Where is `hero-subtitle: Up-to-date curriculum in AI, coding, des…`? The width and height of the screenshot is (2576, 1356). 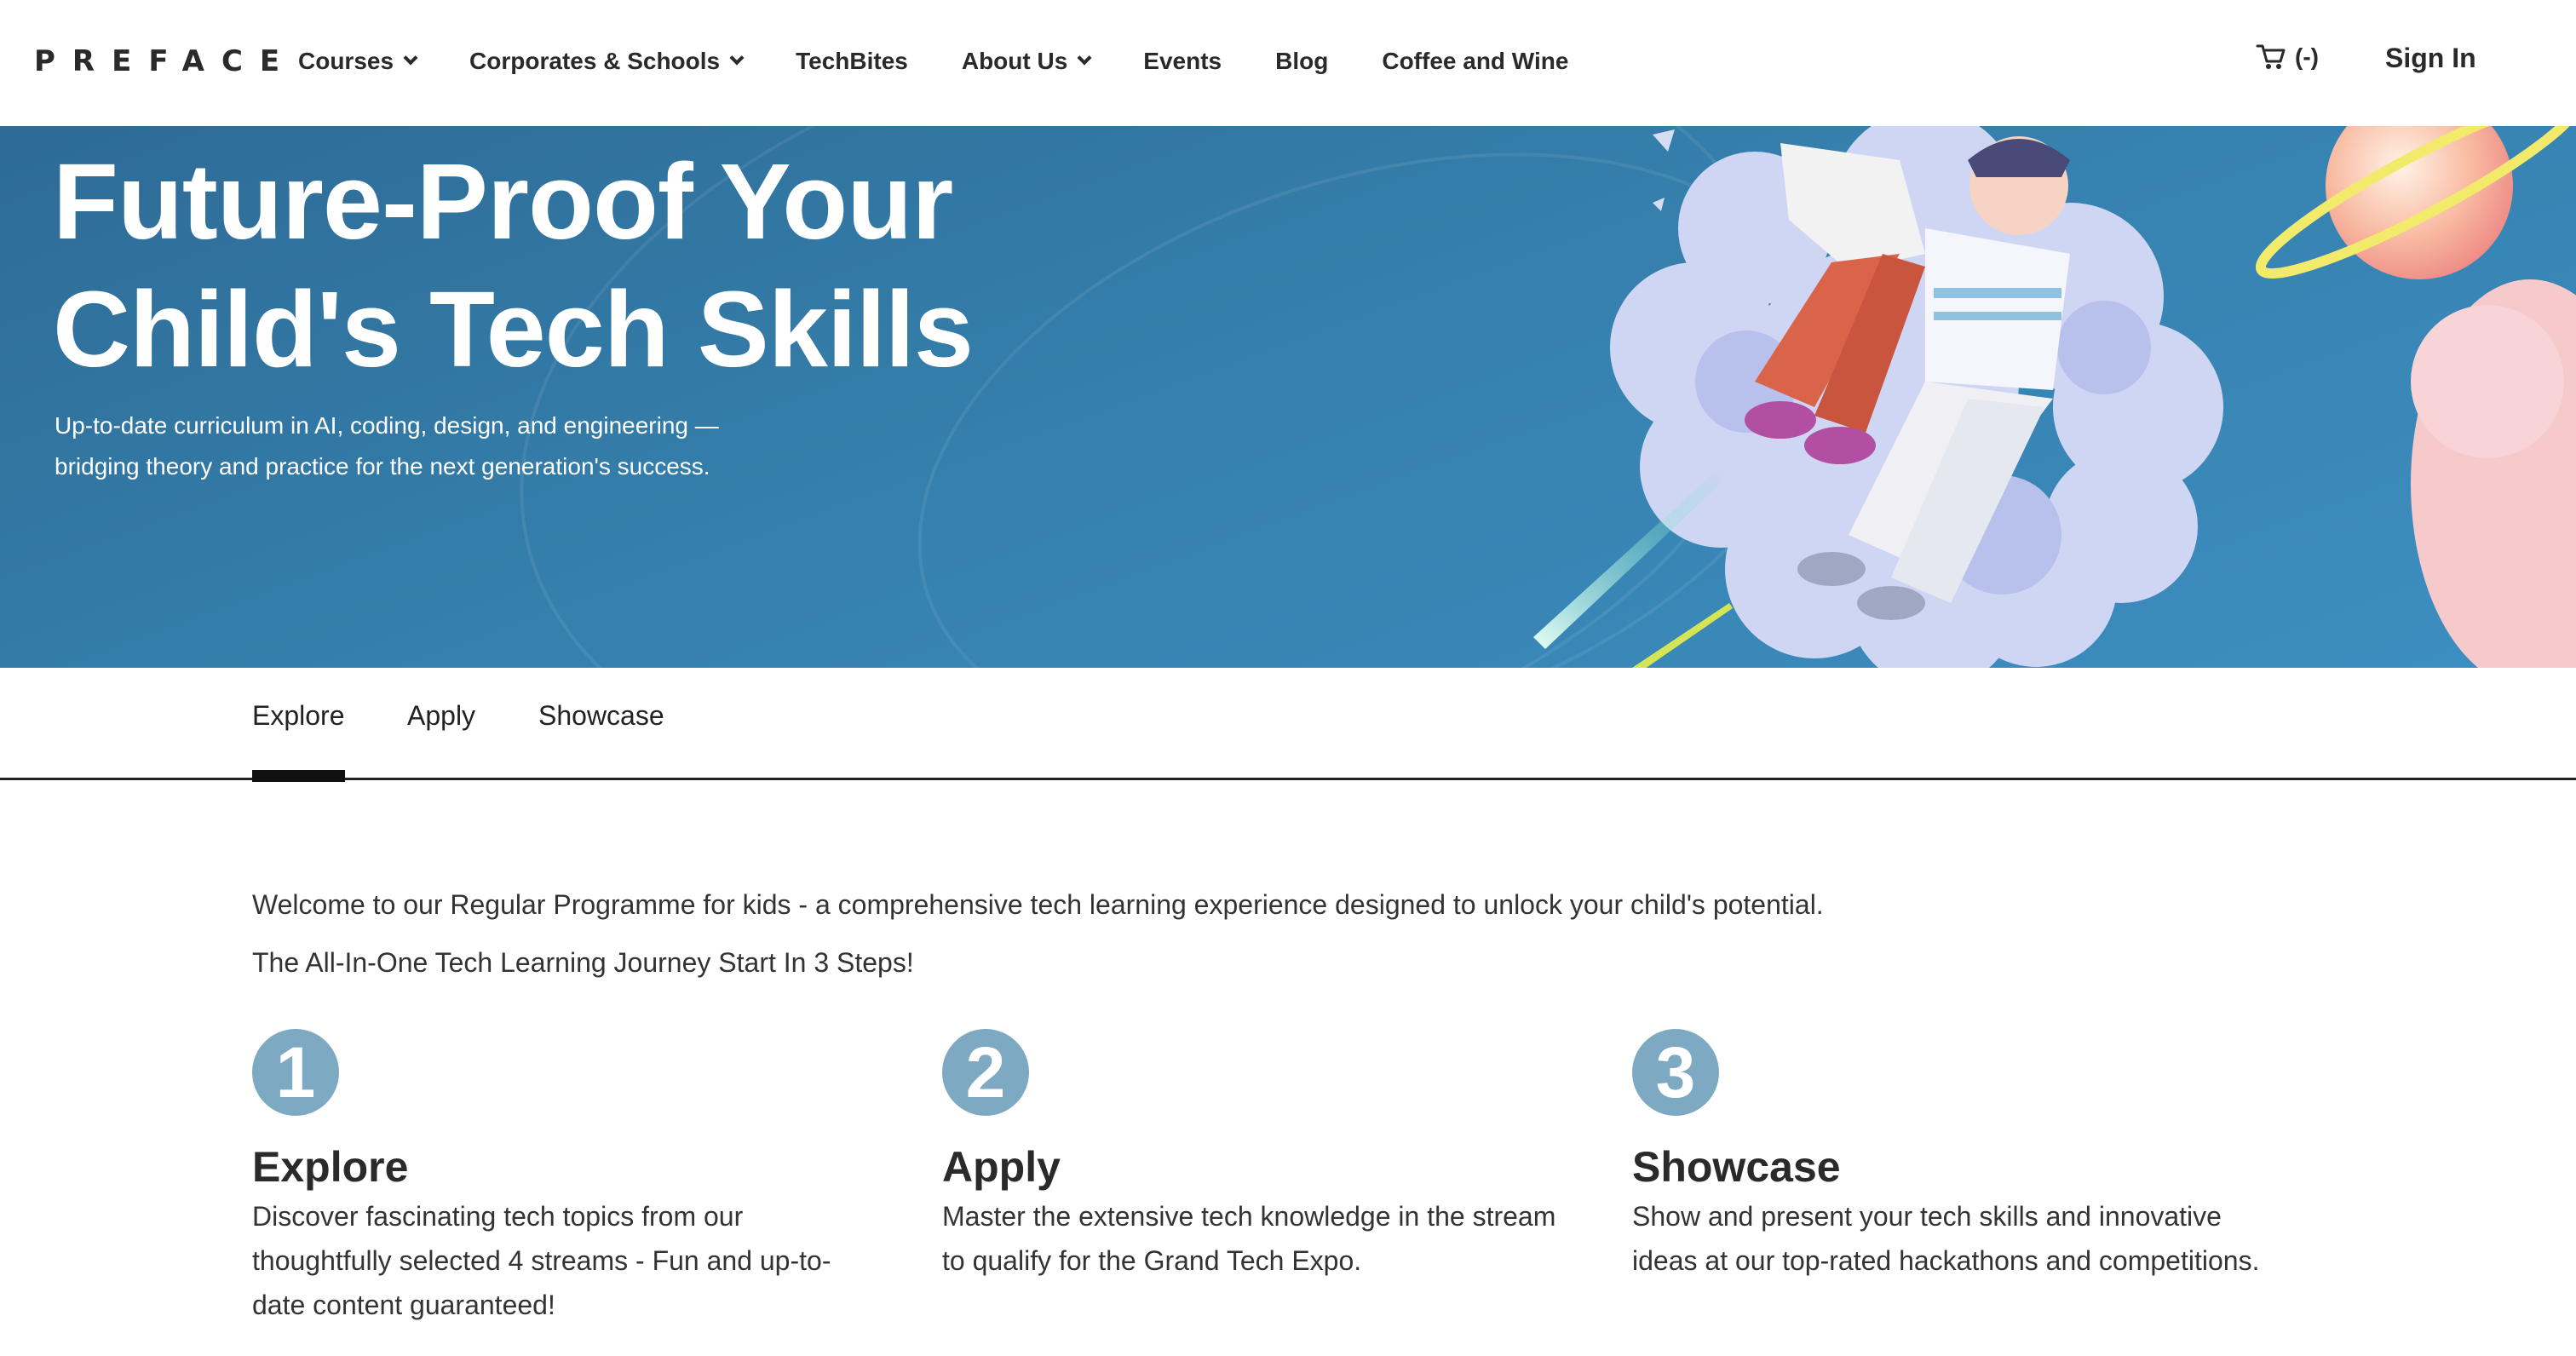
hero-subtitle: Up-to-date curriculum in AI, coding, des… is located at coordinates (387, 446).